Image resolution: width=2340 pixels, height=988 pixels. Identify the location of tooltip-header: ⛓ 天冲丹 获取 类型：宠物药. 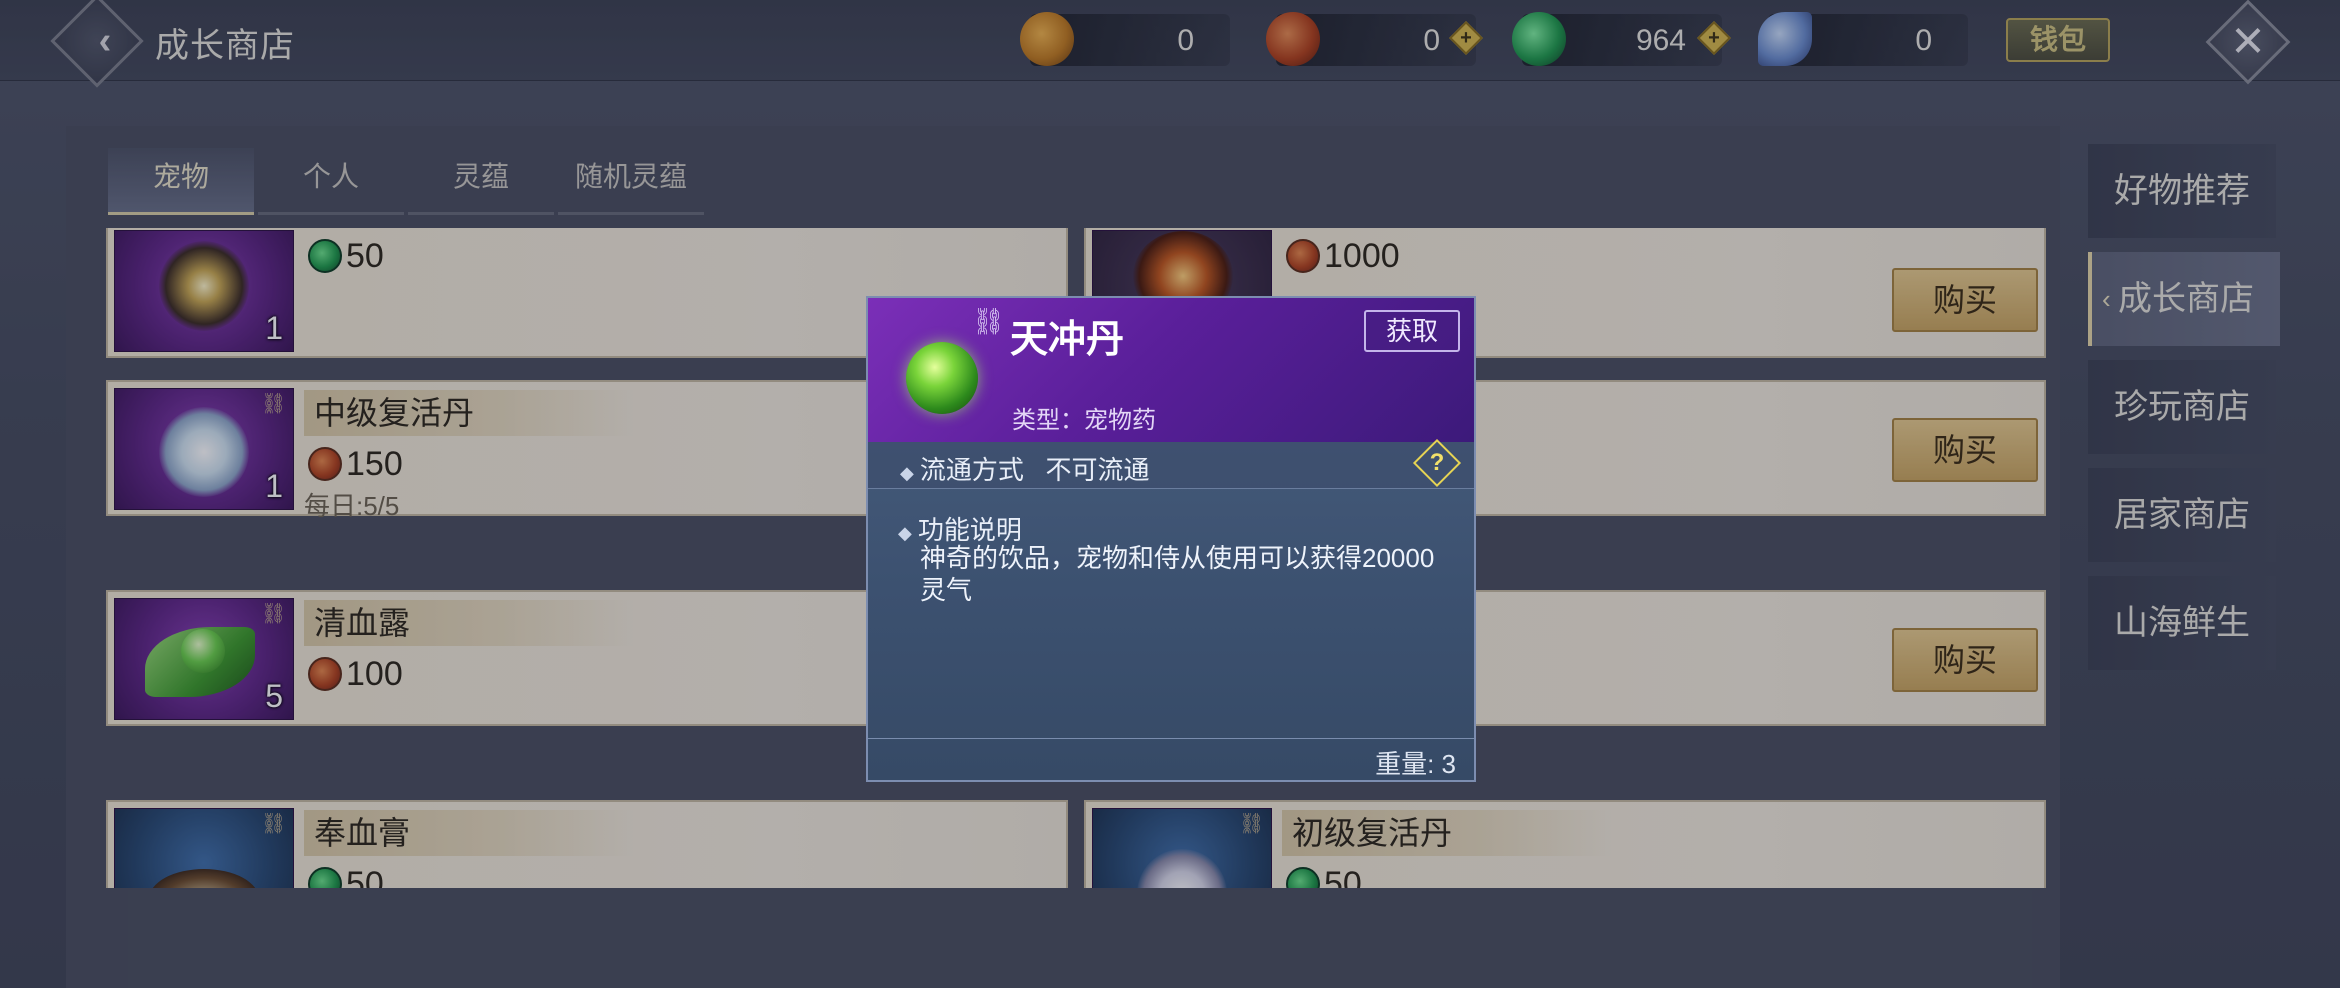
(1171, 370).